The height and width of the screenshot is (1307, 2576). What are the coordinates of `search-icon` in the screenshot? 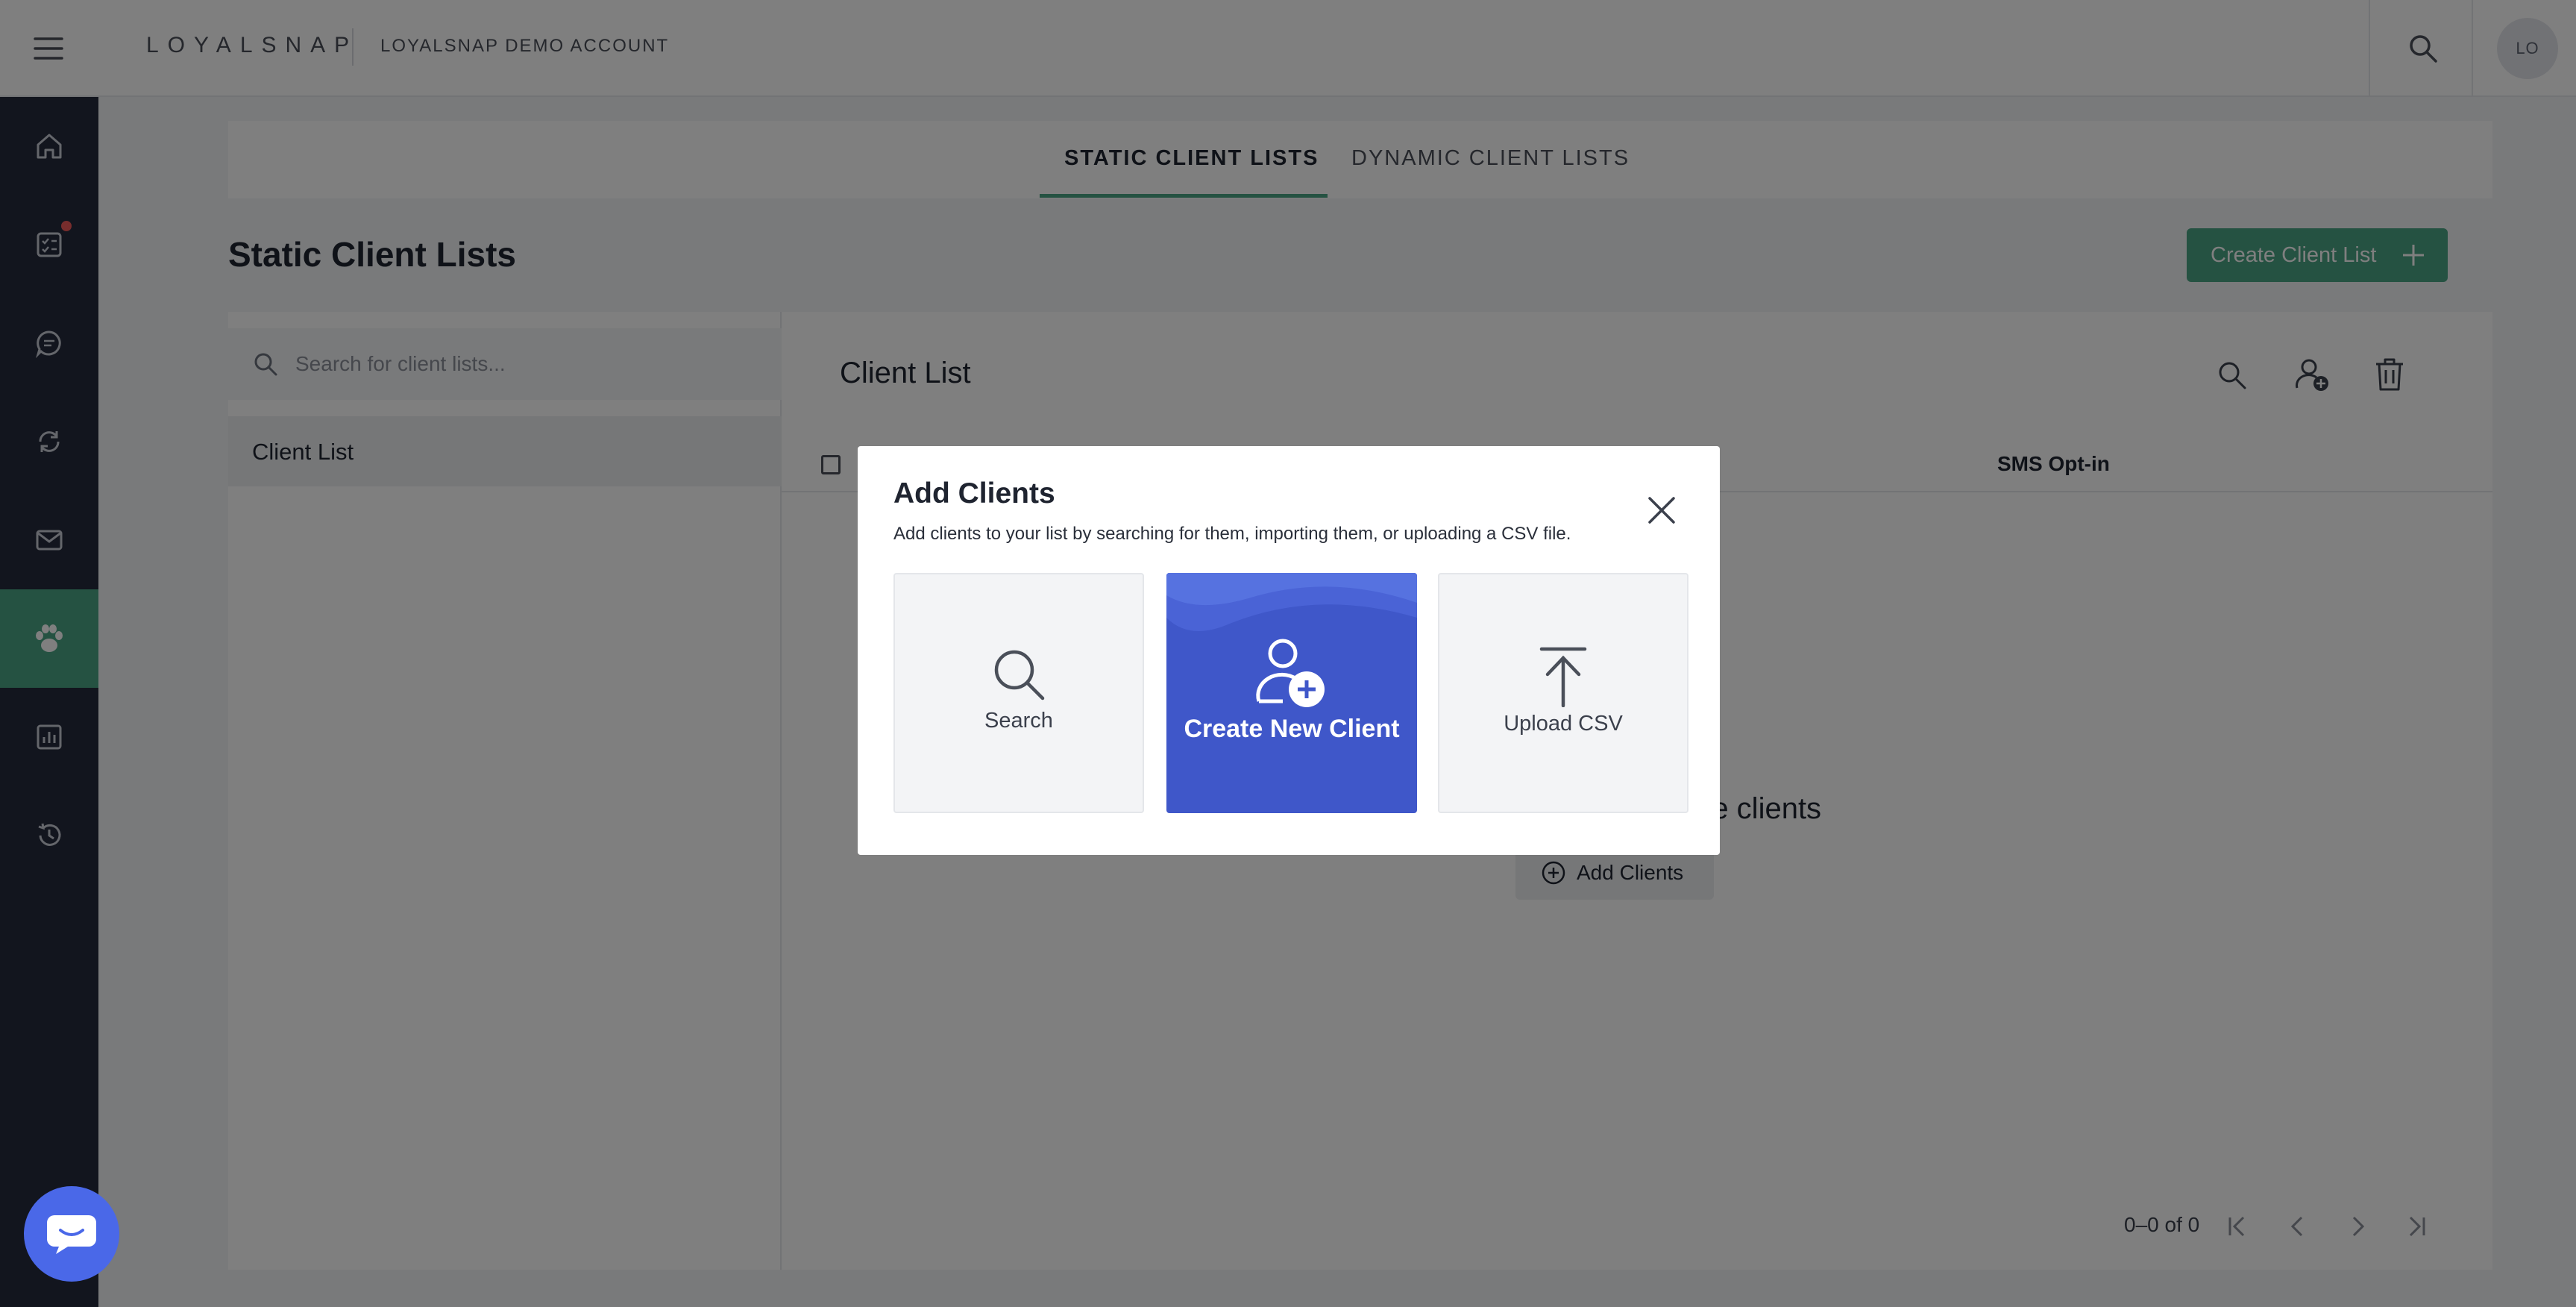 It's located at (1020, 675).